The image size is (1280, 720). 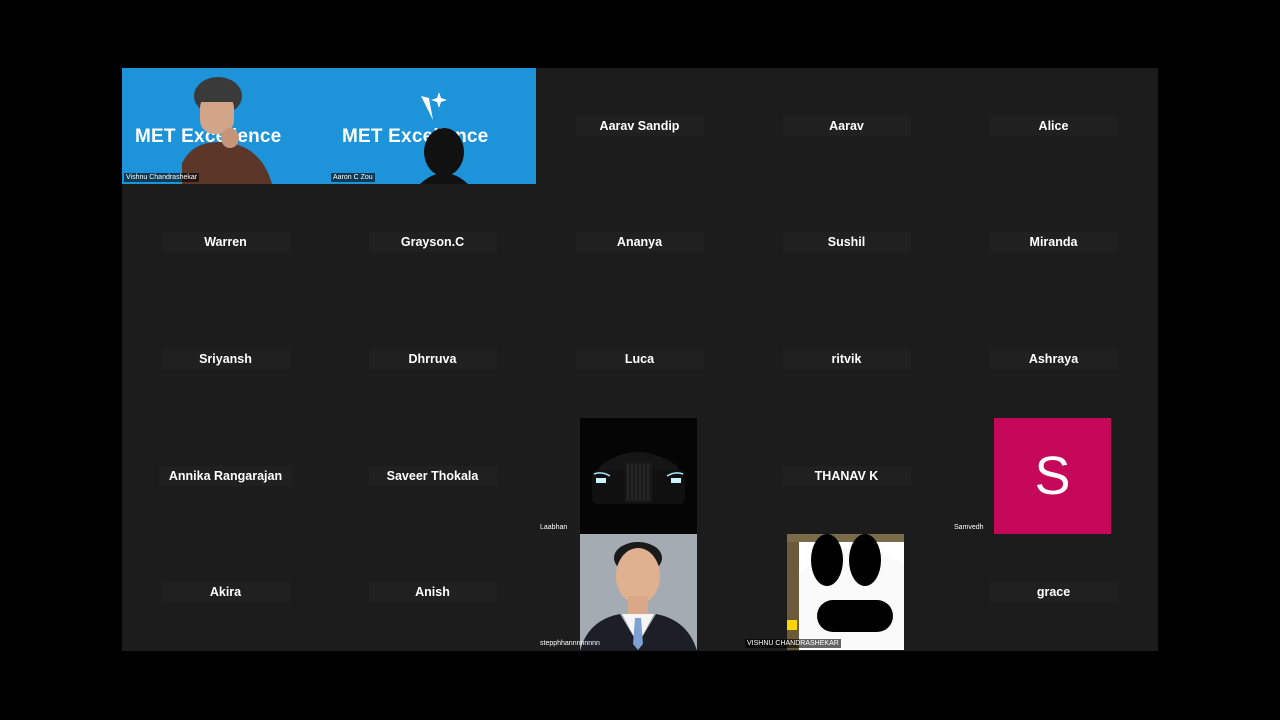 I want to click on participant-tile: Aarav, so click(x=846, y=126).